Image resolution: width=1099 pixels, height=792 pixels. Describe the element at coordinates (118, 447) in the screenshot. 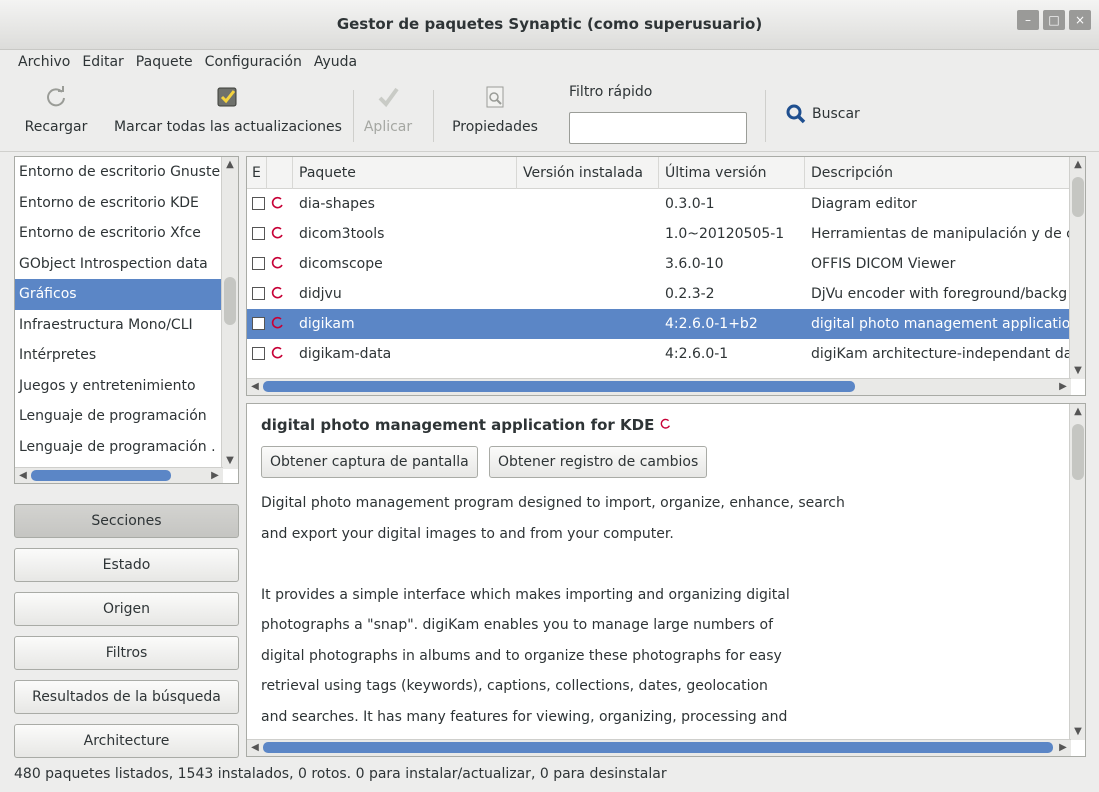

I see `section-item: Lenguaje de programación .` at that location.